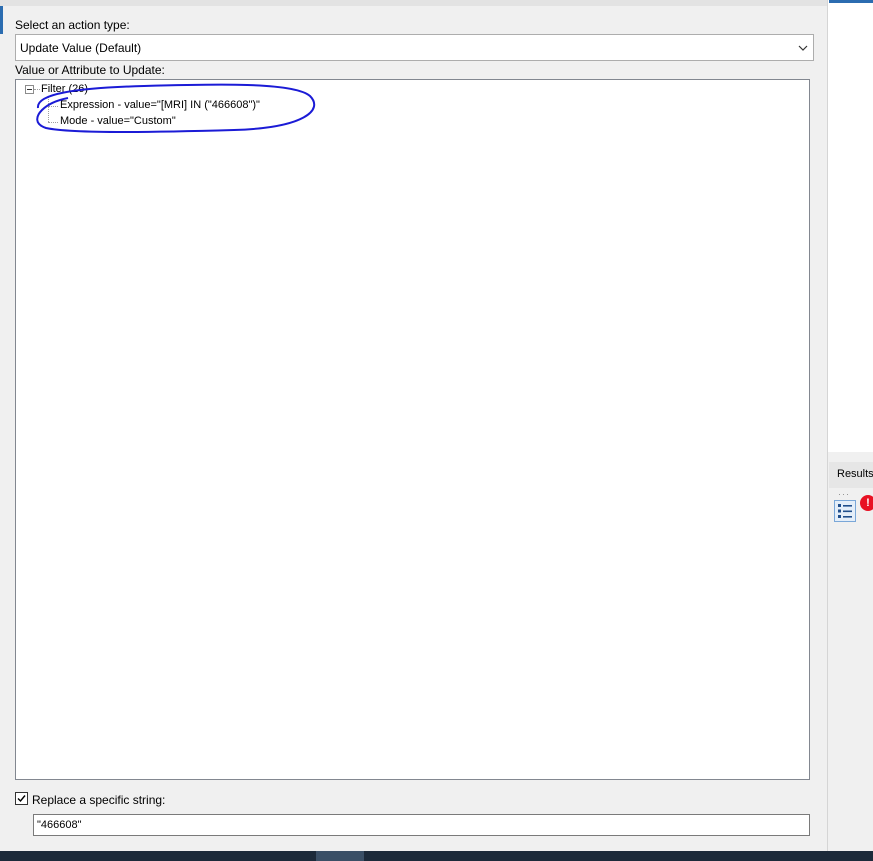 Image resolution: width=873 pixels, height=861 pixels. I want to click on action-type-dropdown: Update Value (Default), so click(414, 47).